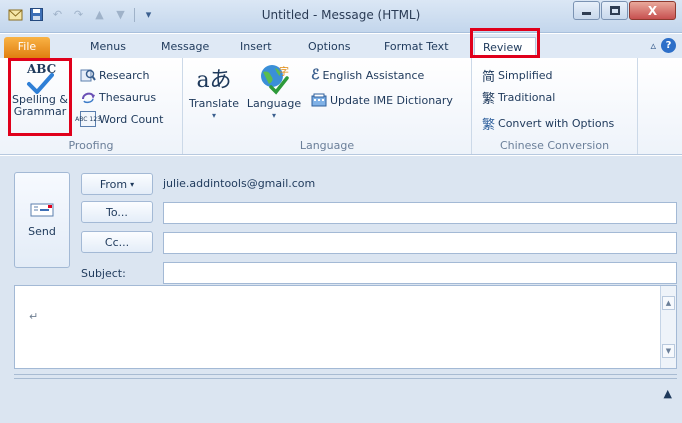 This screenshot has width=682, height=423. I want to click on language-icon: 字, so click(274, 80).